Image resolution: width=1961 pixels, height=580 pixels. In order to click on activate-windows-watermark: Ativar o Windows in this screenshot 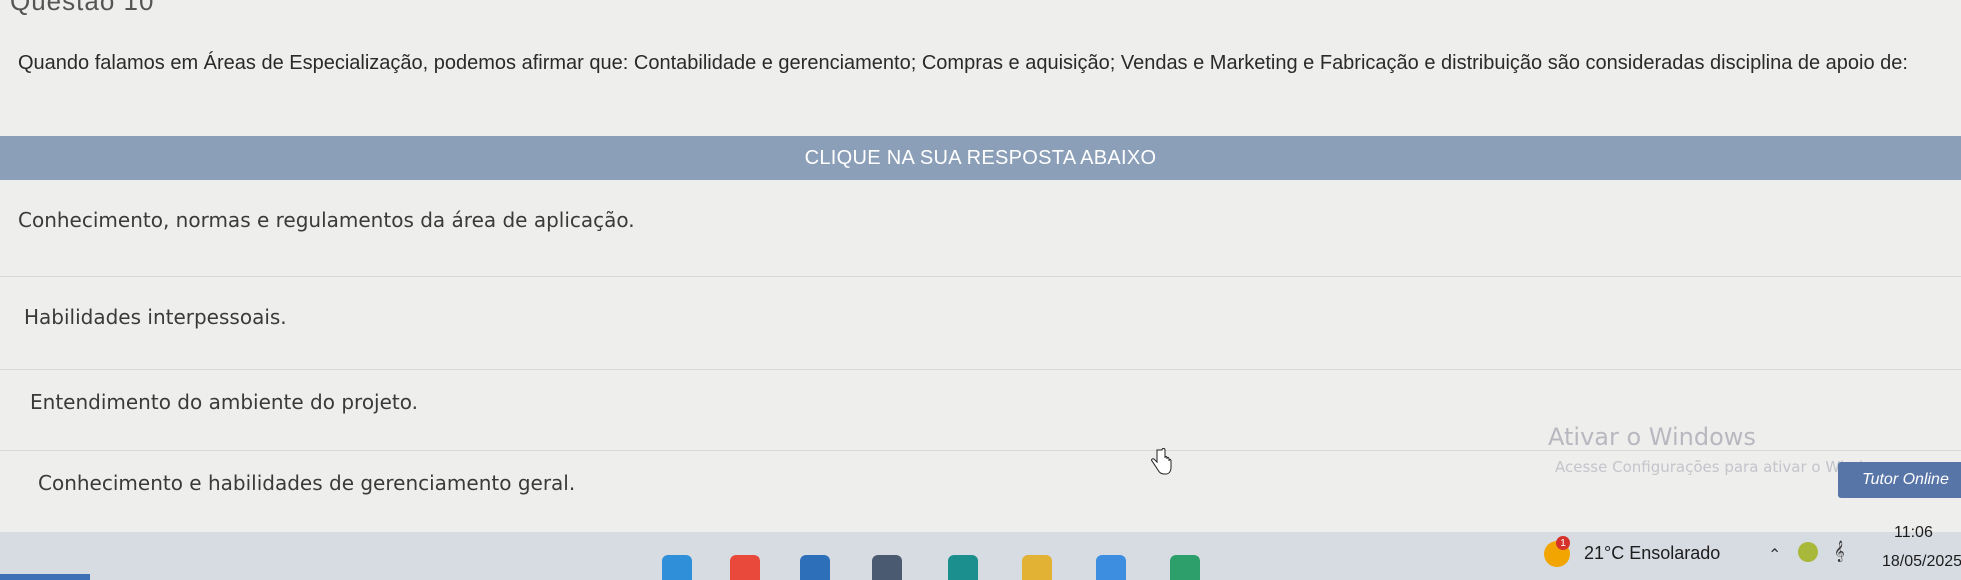, I will do `click(1652, 437)`.